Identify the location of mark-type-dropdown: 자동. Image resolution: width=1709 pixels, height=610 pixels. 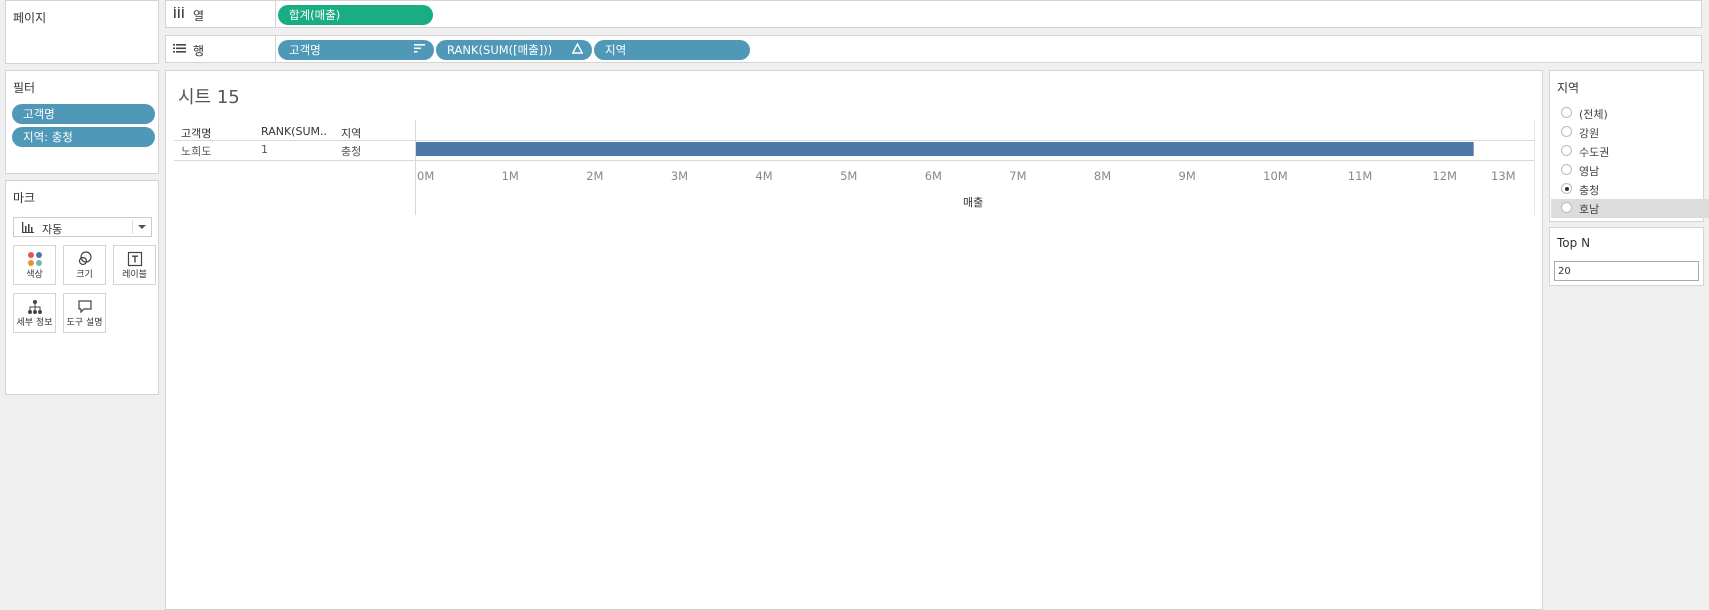
(82, 227).